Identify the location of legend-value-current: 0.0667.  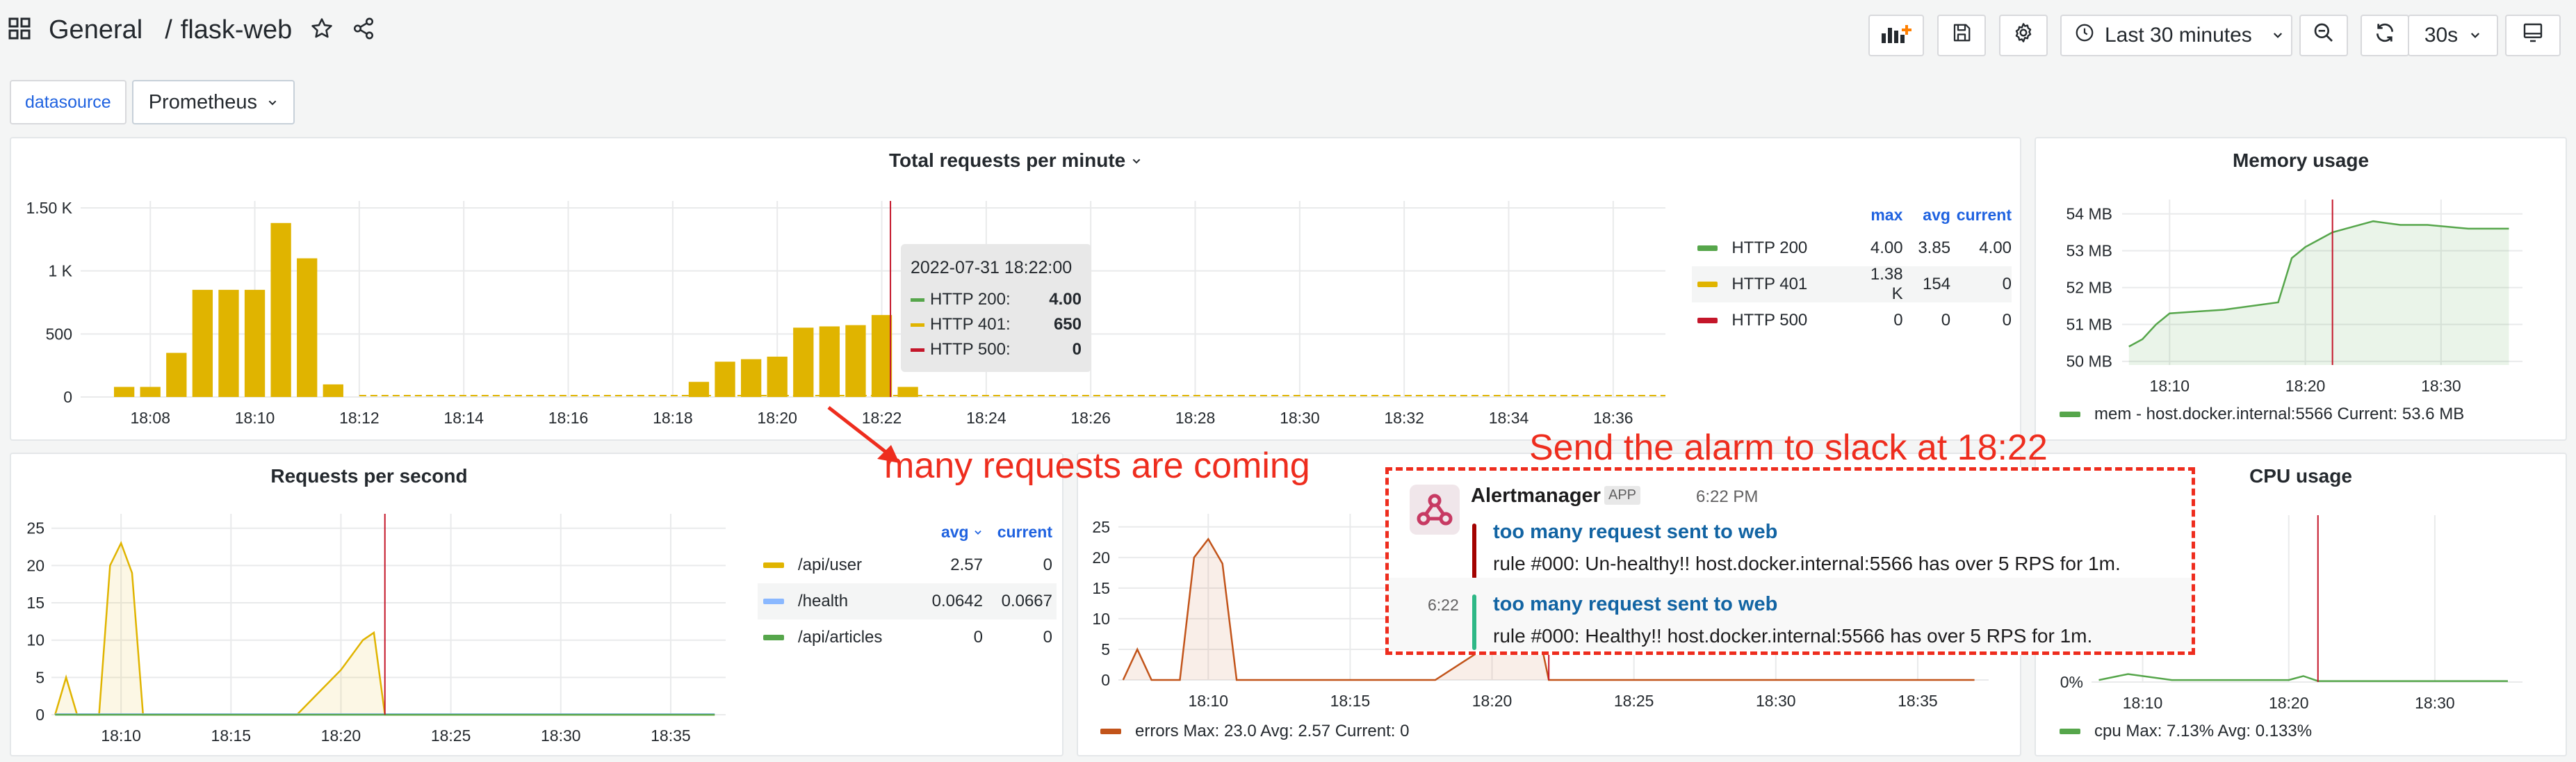
(1026, 601).